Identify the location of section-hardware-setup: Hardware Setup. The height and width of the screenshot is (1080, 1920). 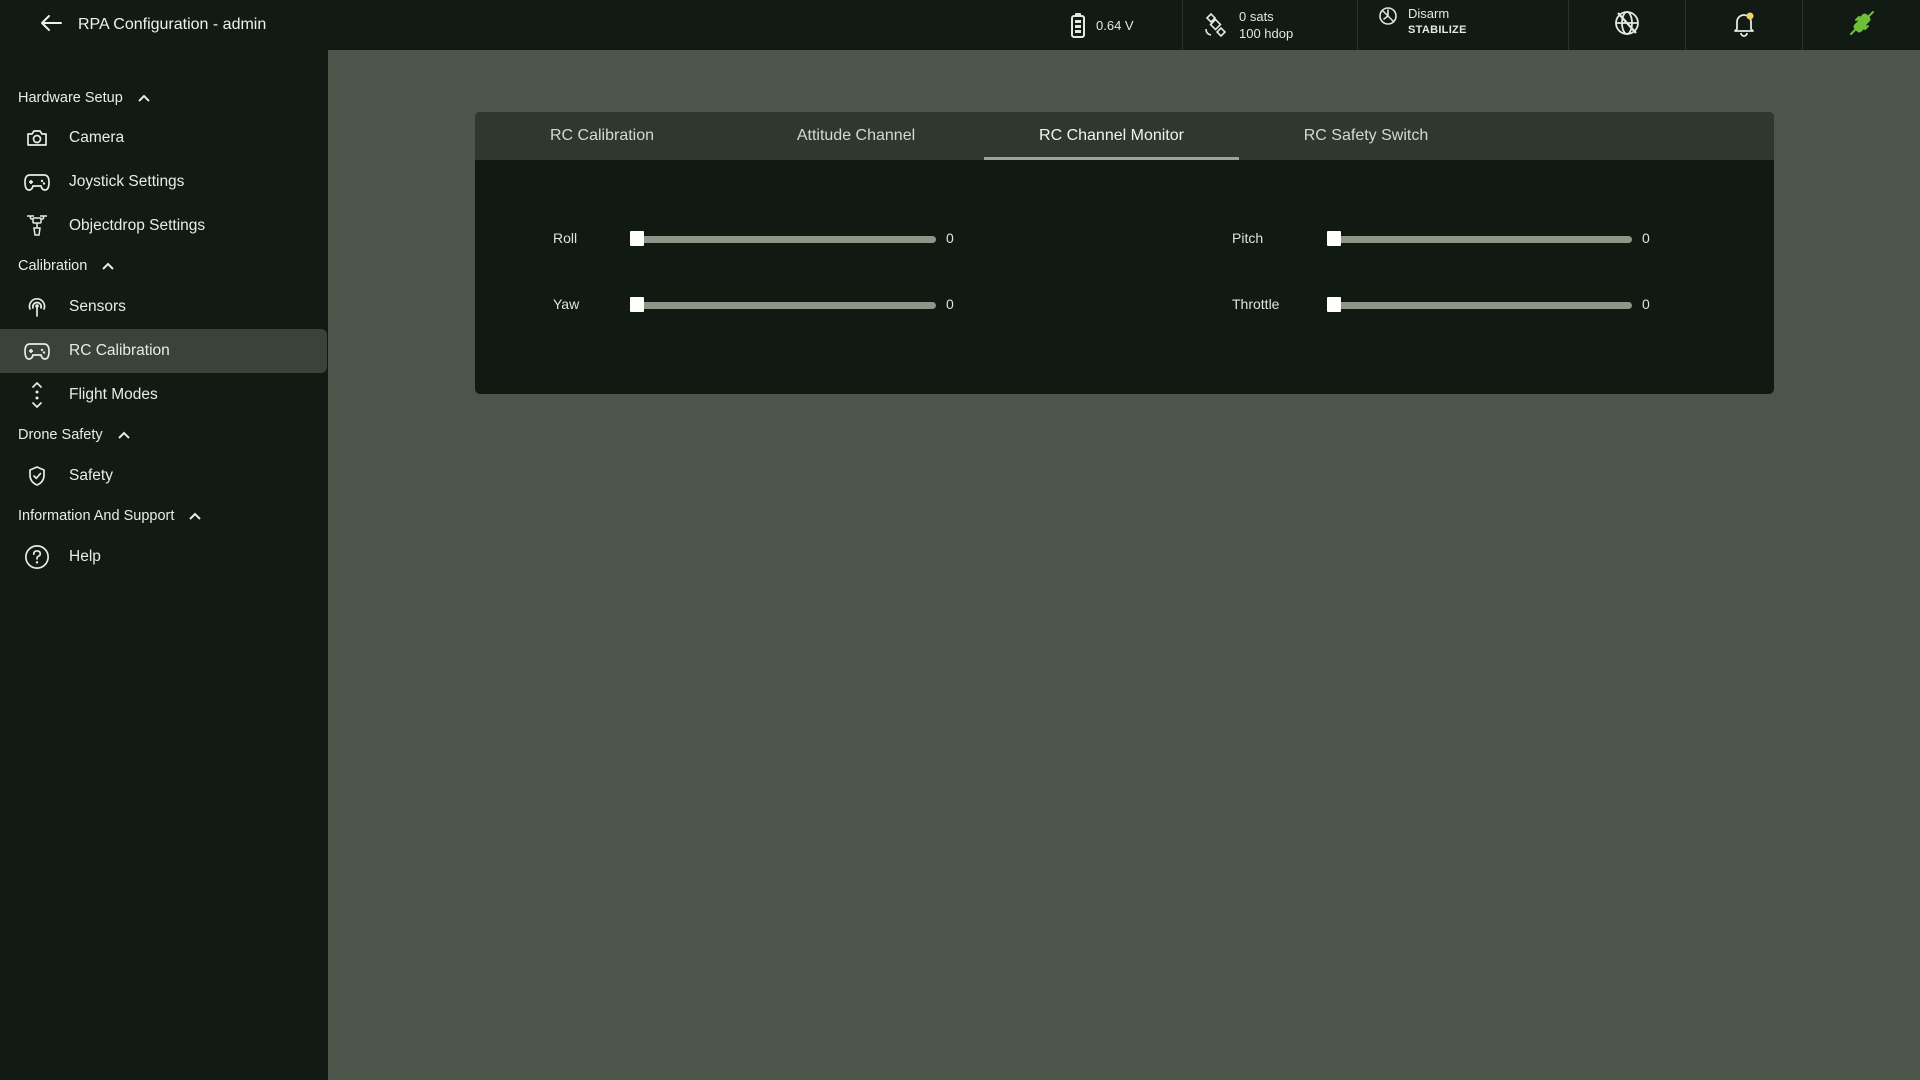
(84, 98).